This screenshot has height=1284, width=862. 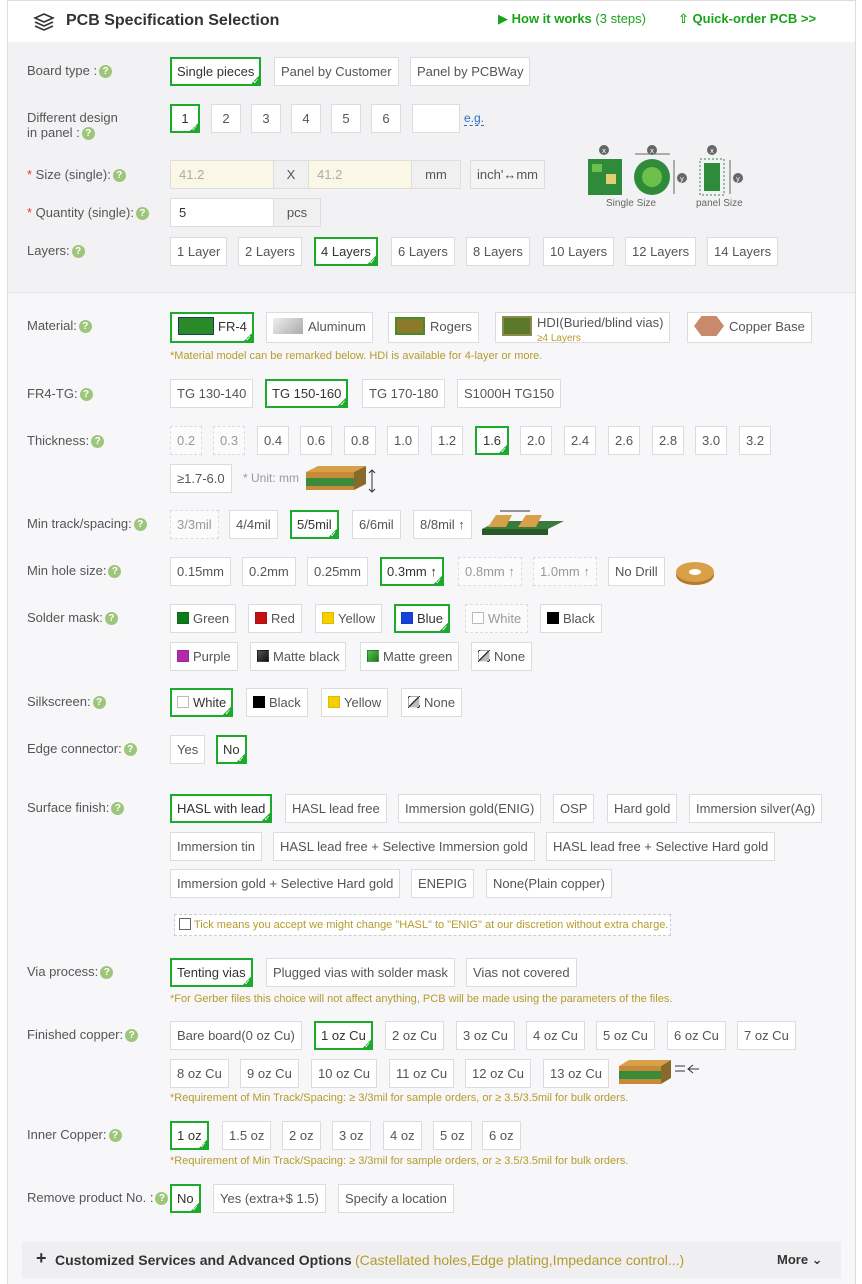 I want to click on silk-white: White, so click(x=202, y=703).